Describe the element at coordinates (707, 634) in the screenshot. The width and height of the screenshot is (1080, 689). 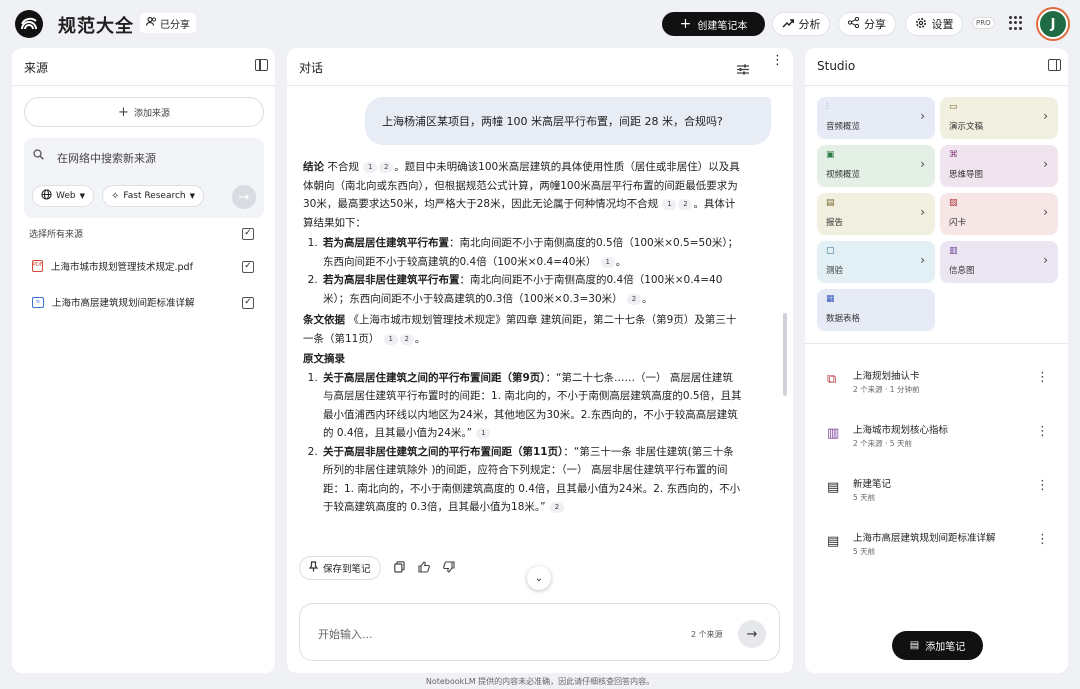
I see `source-count: 2 个来源` at that location.